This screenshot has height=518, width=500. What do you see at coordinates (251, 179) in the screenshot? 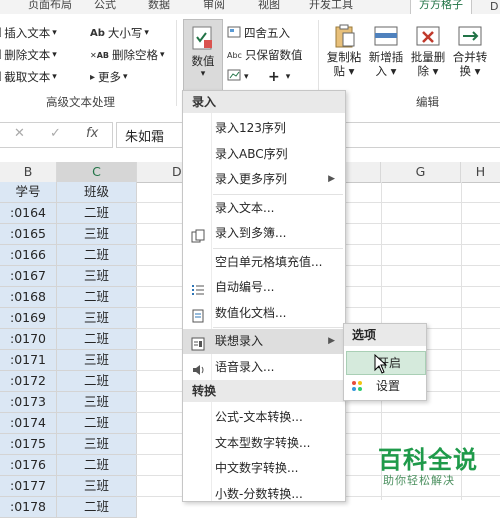
I see `menu-item-label: 录入更多序列` at bounding box center [251, 179].